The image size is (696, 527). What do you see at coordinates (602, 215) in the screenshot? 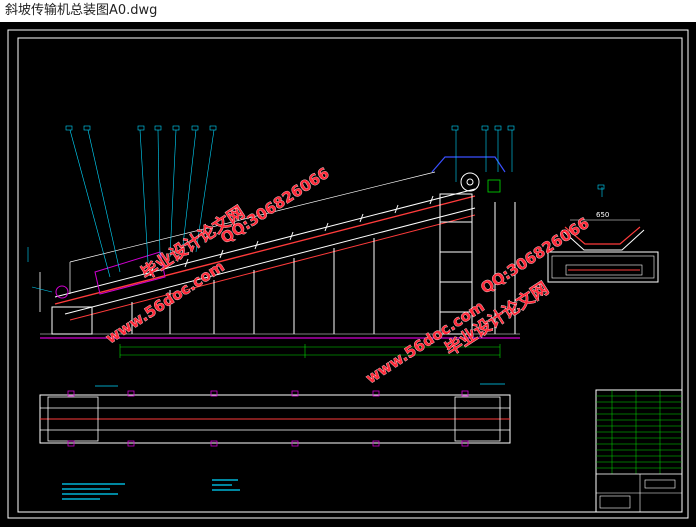
I see `dimension-label: 650` at bounding box center [602, 215].